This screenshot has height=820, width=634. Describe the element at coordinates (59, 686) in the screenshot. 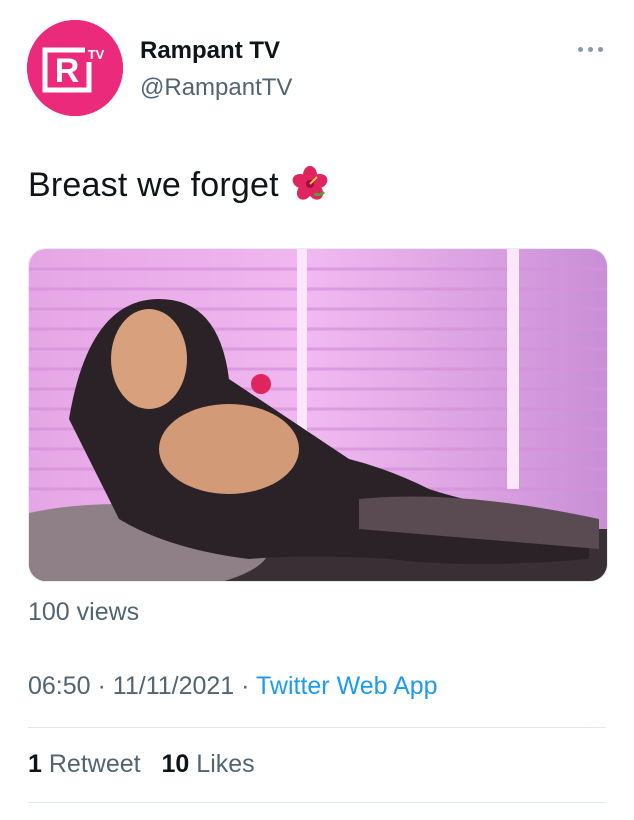

I see `tweet-time: 06:50` at that location.